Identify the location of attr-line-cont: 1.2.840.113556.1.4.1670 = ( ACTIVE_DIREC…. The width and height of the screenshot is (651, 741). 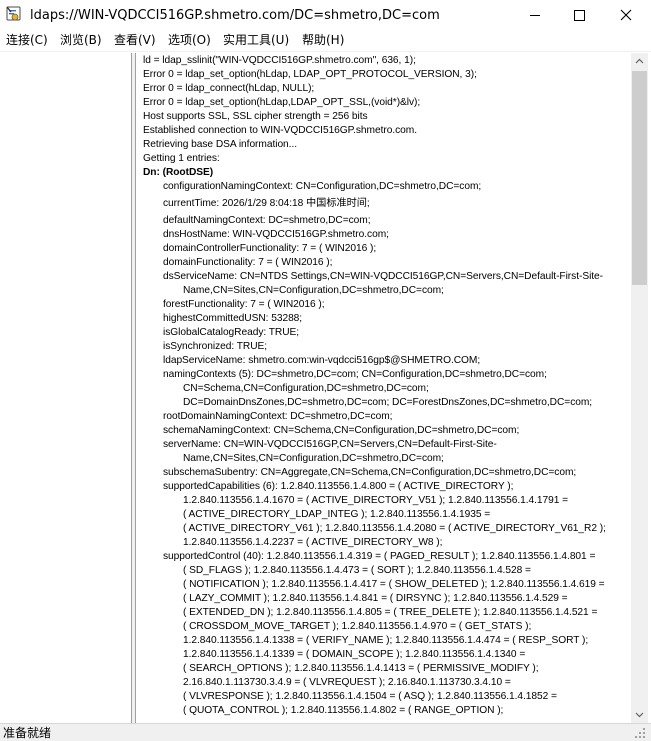
(376, 500).